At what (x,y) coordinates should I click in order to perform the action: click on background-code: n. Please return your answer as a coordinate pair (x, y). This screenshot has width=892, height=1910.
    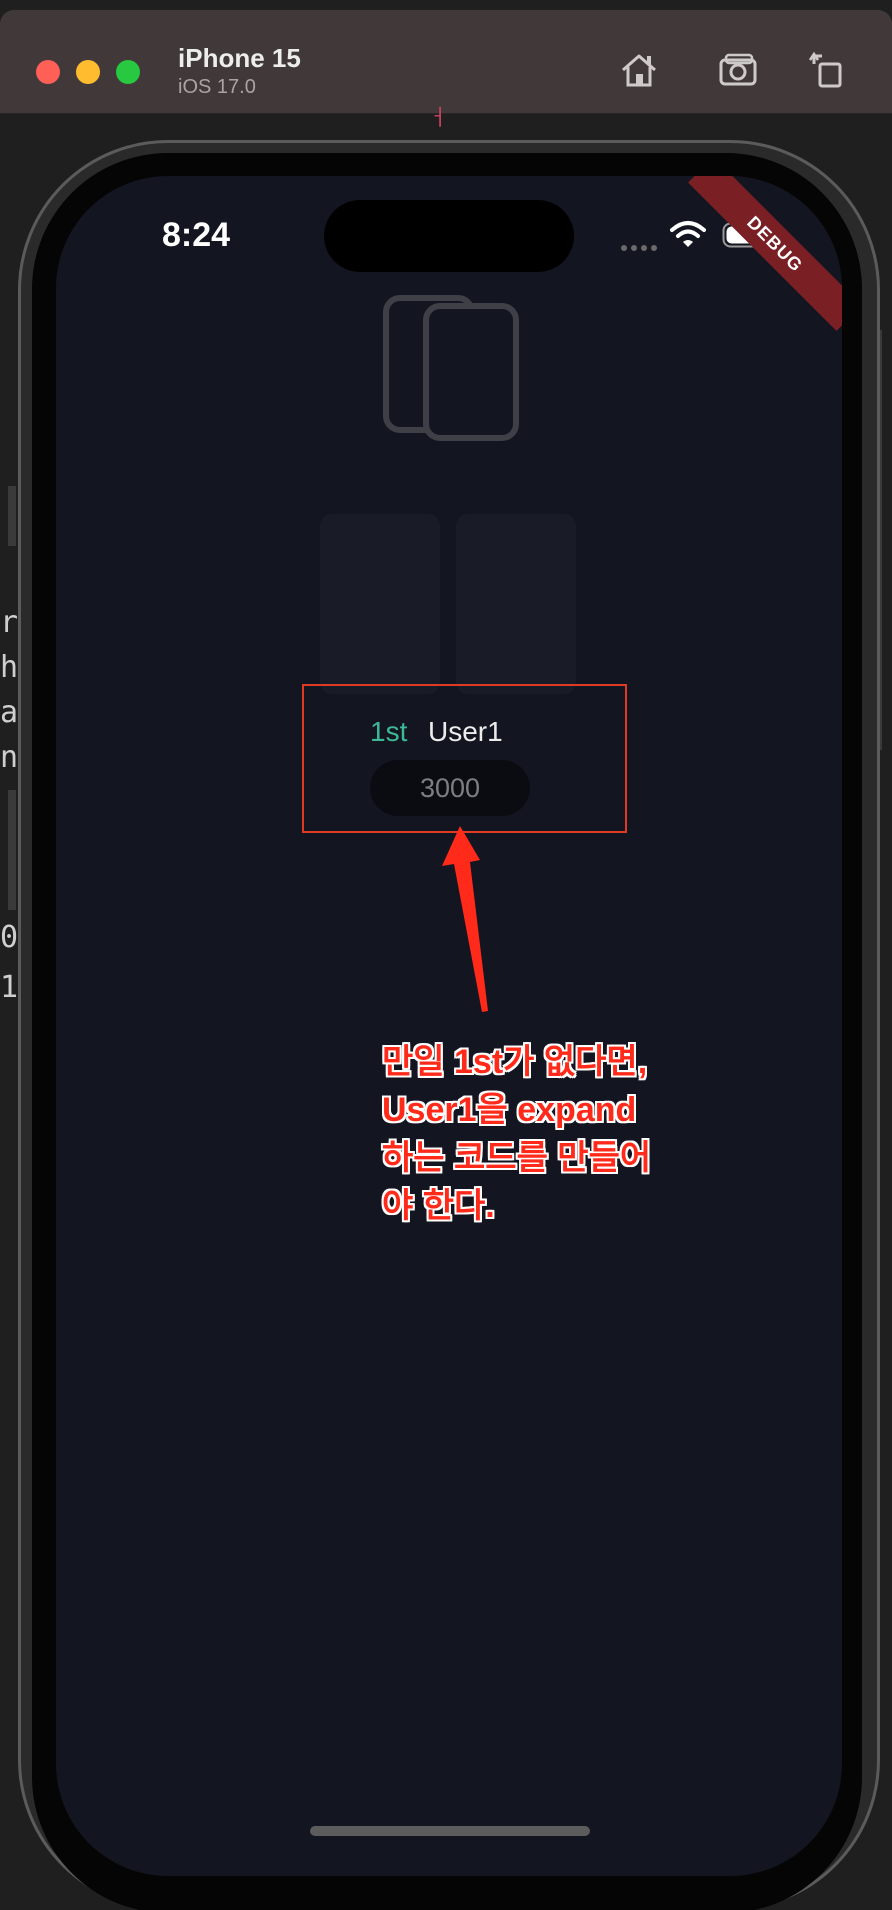
    Looking at the image, I should click on (9, 757).